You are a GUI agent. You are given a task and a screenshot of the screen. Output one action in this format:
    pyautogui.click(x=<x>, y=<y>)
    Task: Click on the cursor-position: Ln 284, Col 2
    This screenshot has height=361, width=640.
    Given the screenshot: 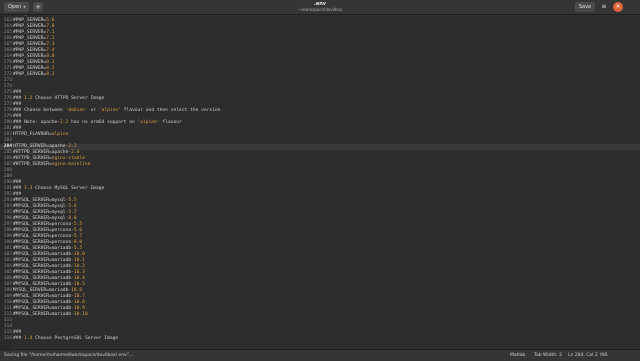 What is the action you would take?
    pyautogui.click(x=583, y=355)
    